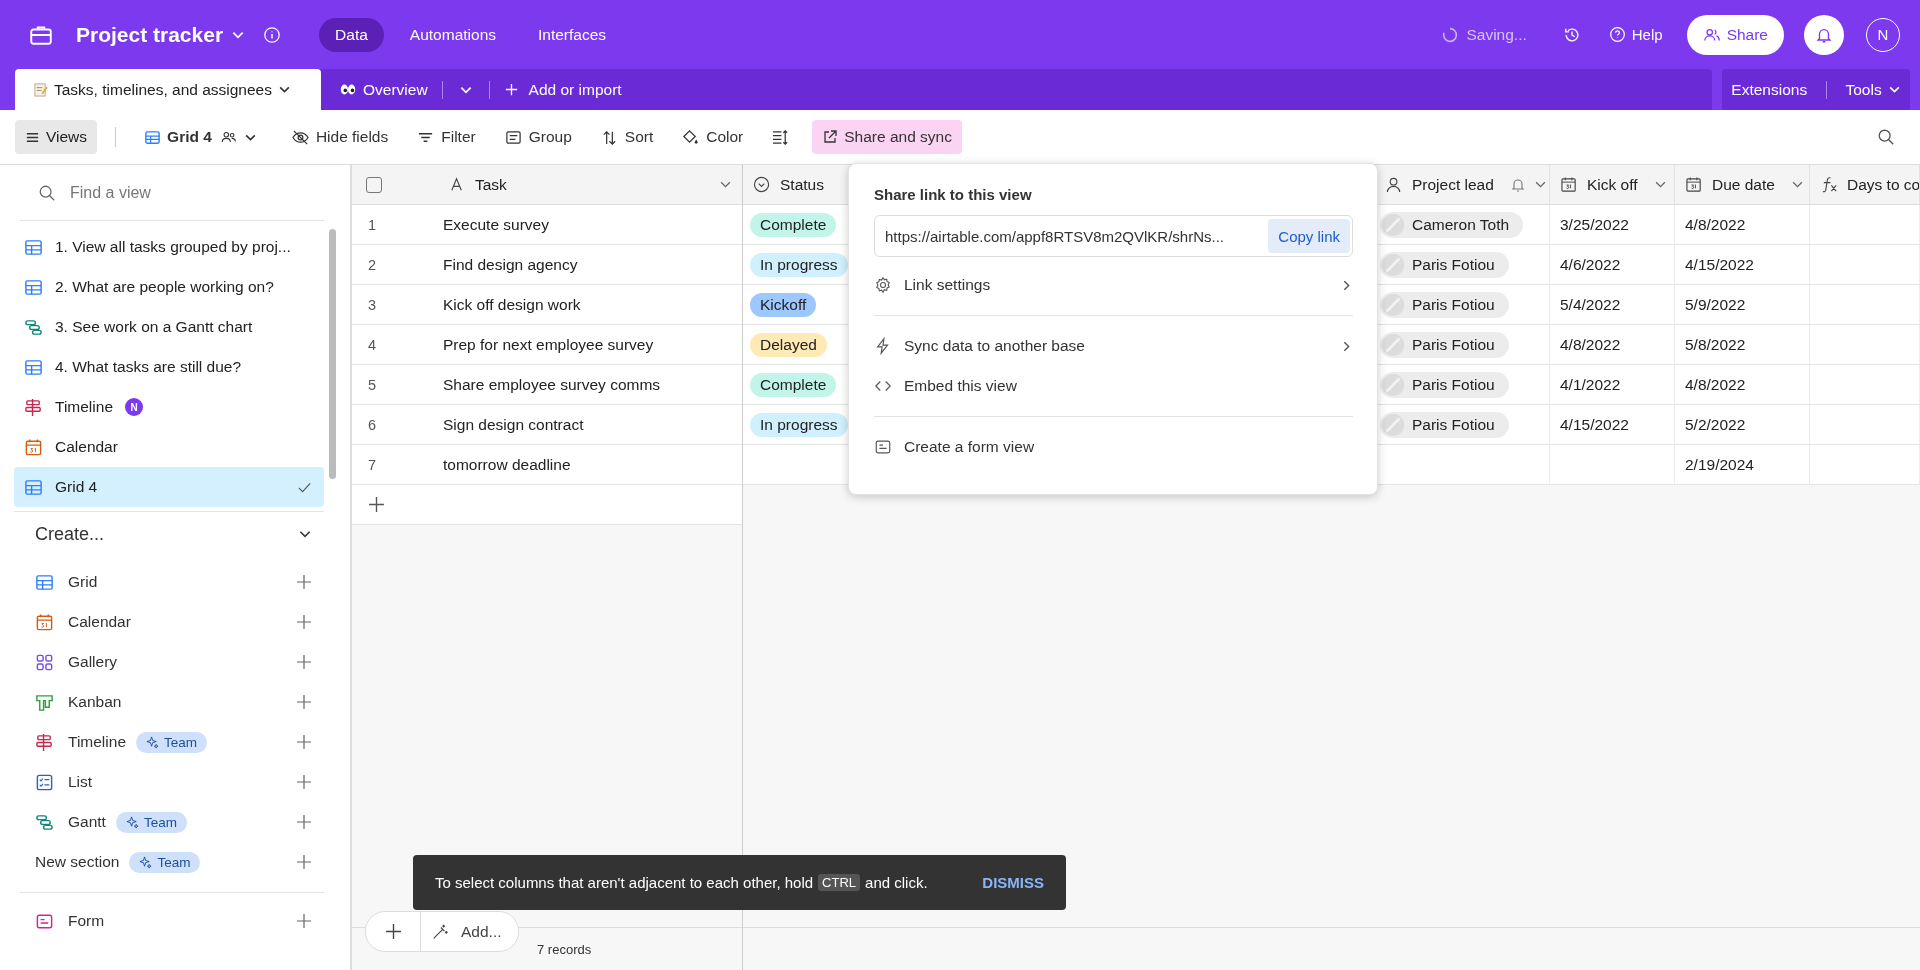 The image size is (1920, 970). What do you see at coordinates (393, 305) in the screenshot?
I see `row-number: 3` at bounding box center [393, 305].